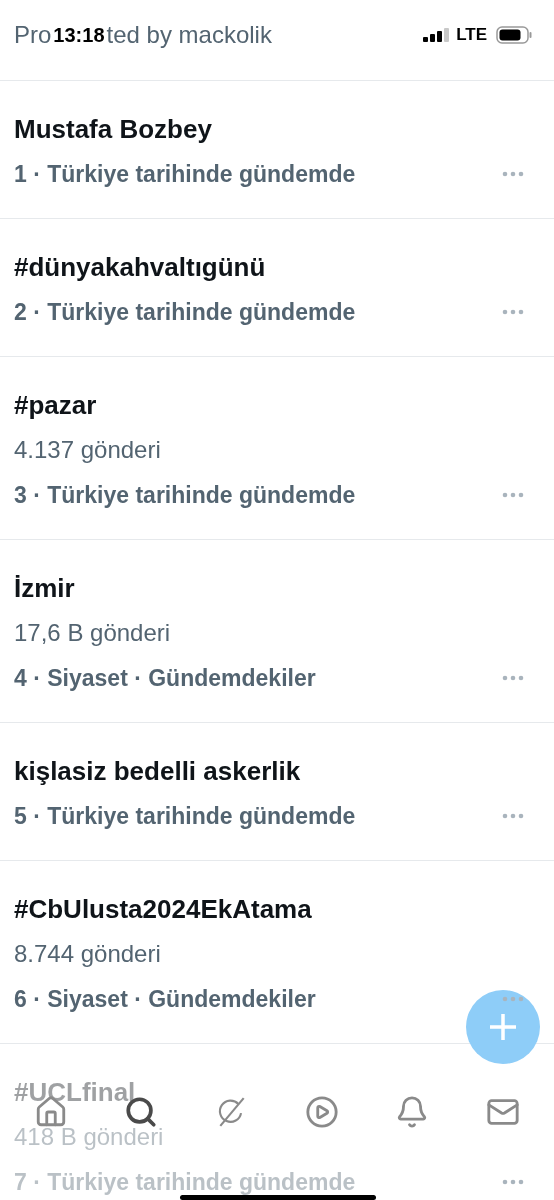 Image resolution: width=554 pixels, height=1200 pixels. Describe the element at coordinates (165, 678) in the screenshot. I see `trend-context: 4 · Siyaset · Gündemdekiler` at that location.